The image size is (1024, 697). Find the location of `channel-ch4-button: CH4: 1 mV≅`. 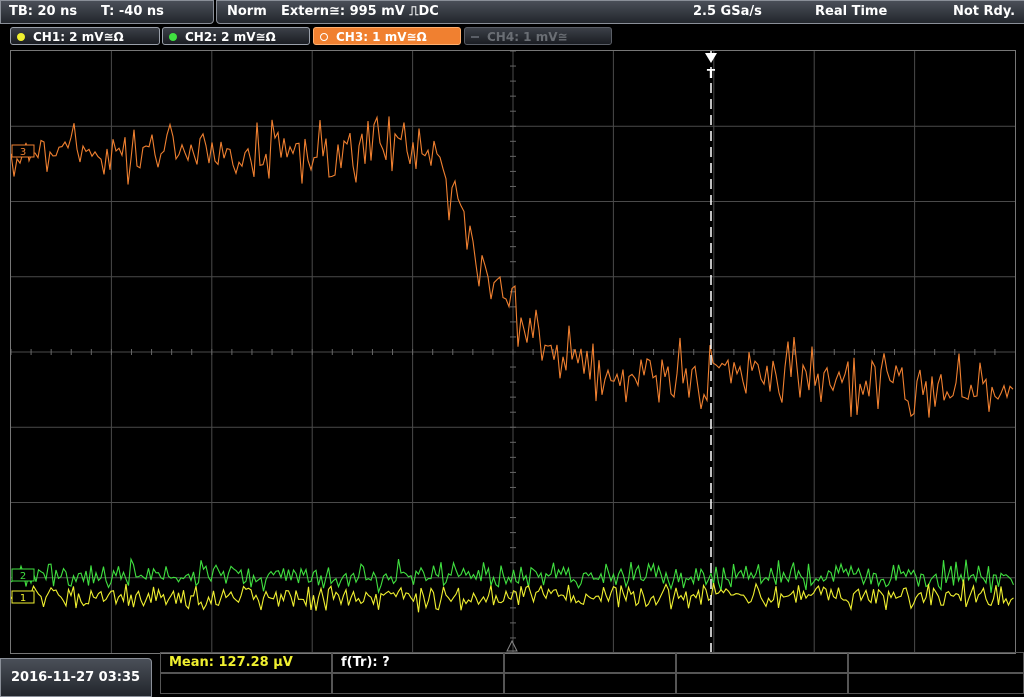

channel-ch4-button: CH4: 1 mV≅ is located at coordinates (538, 36).